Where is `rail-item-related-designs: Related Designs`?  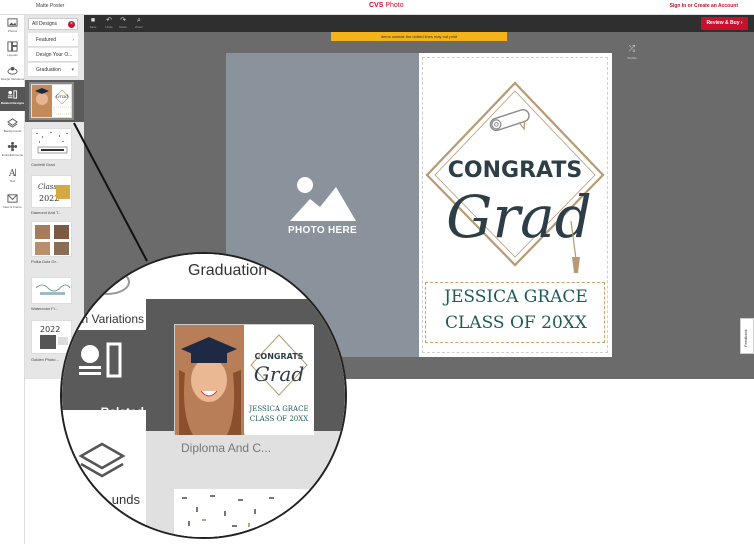 rail-item-related-designs: Related Designs is located at coordinates (12, 99).